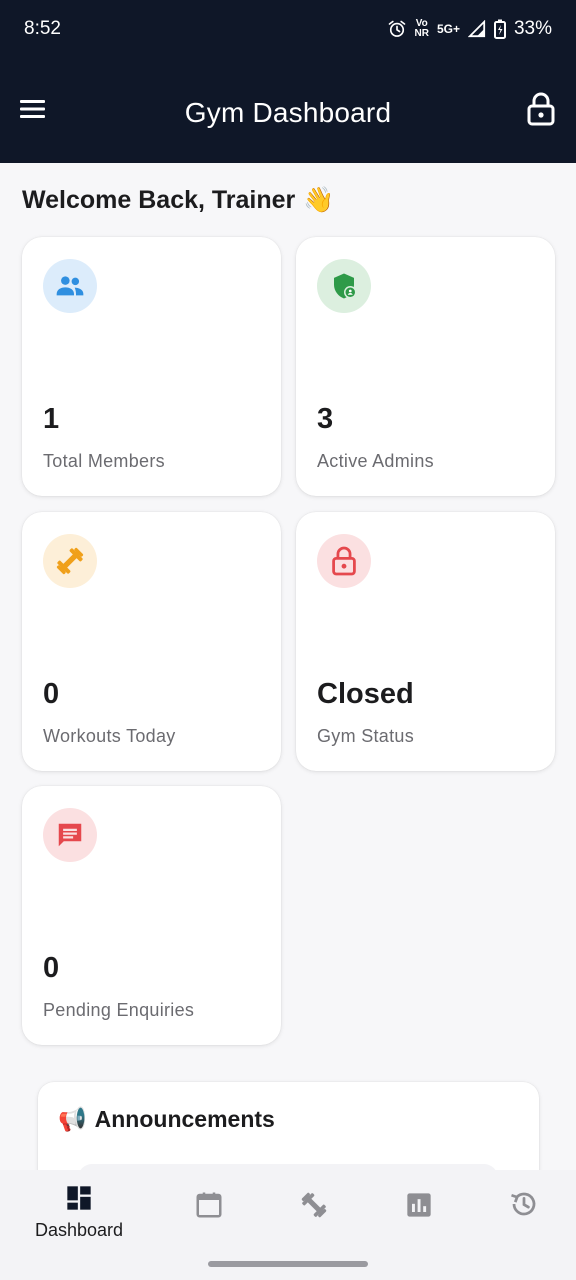  What do you see at coordinates (151, 641) in the screenshot?
I see `card-workouts-today: 0 Workouts Today` at bounding box center [151, 641].